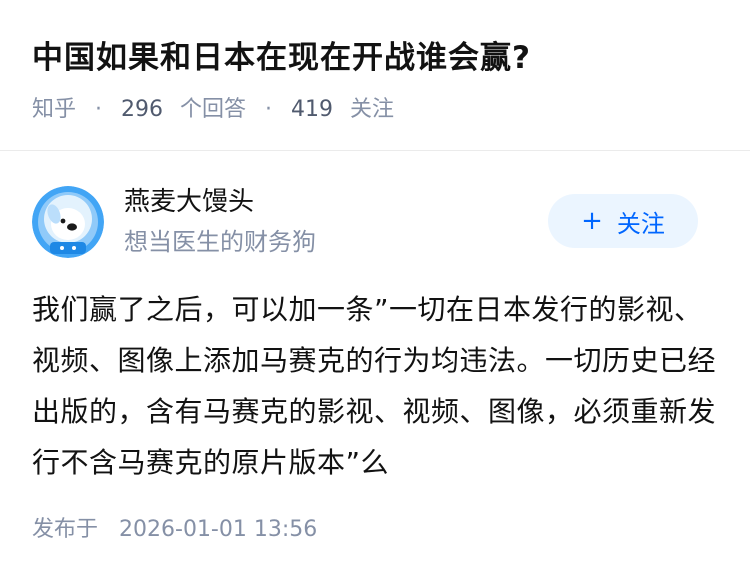 This screenshot has height=582, width=750. I want to click on follow-button: + 关注, so click(623, 221).